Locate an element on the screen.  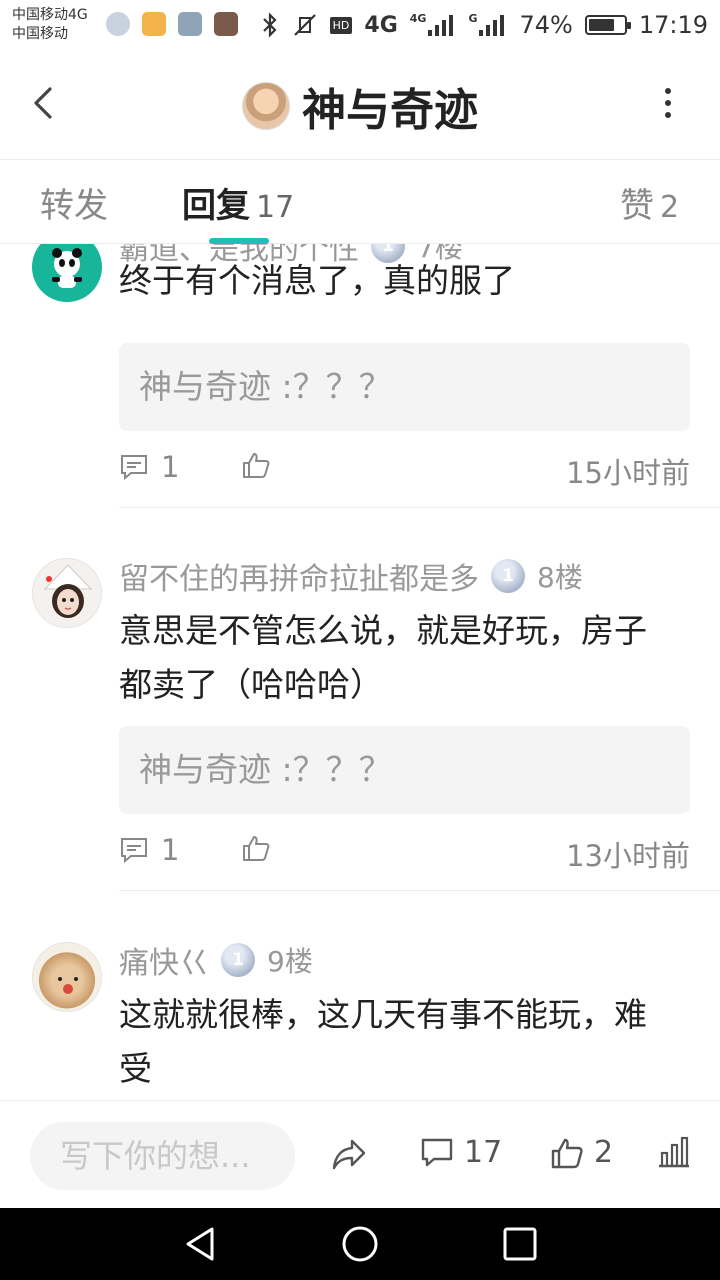
witch-girl-avatar-icon is located at coordinates (68, 591).